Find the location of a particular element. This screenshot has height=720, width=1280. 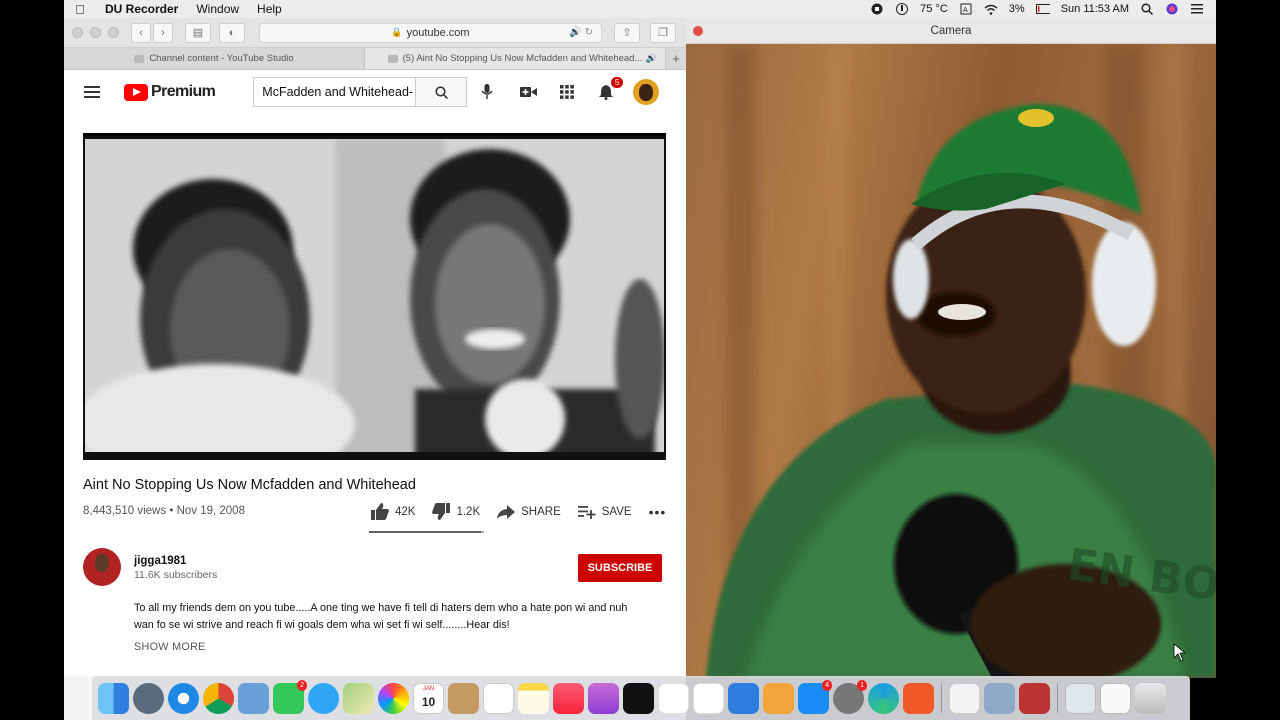

menu-app-name: DU Recorder is located at coordinates (141, 9).